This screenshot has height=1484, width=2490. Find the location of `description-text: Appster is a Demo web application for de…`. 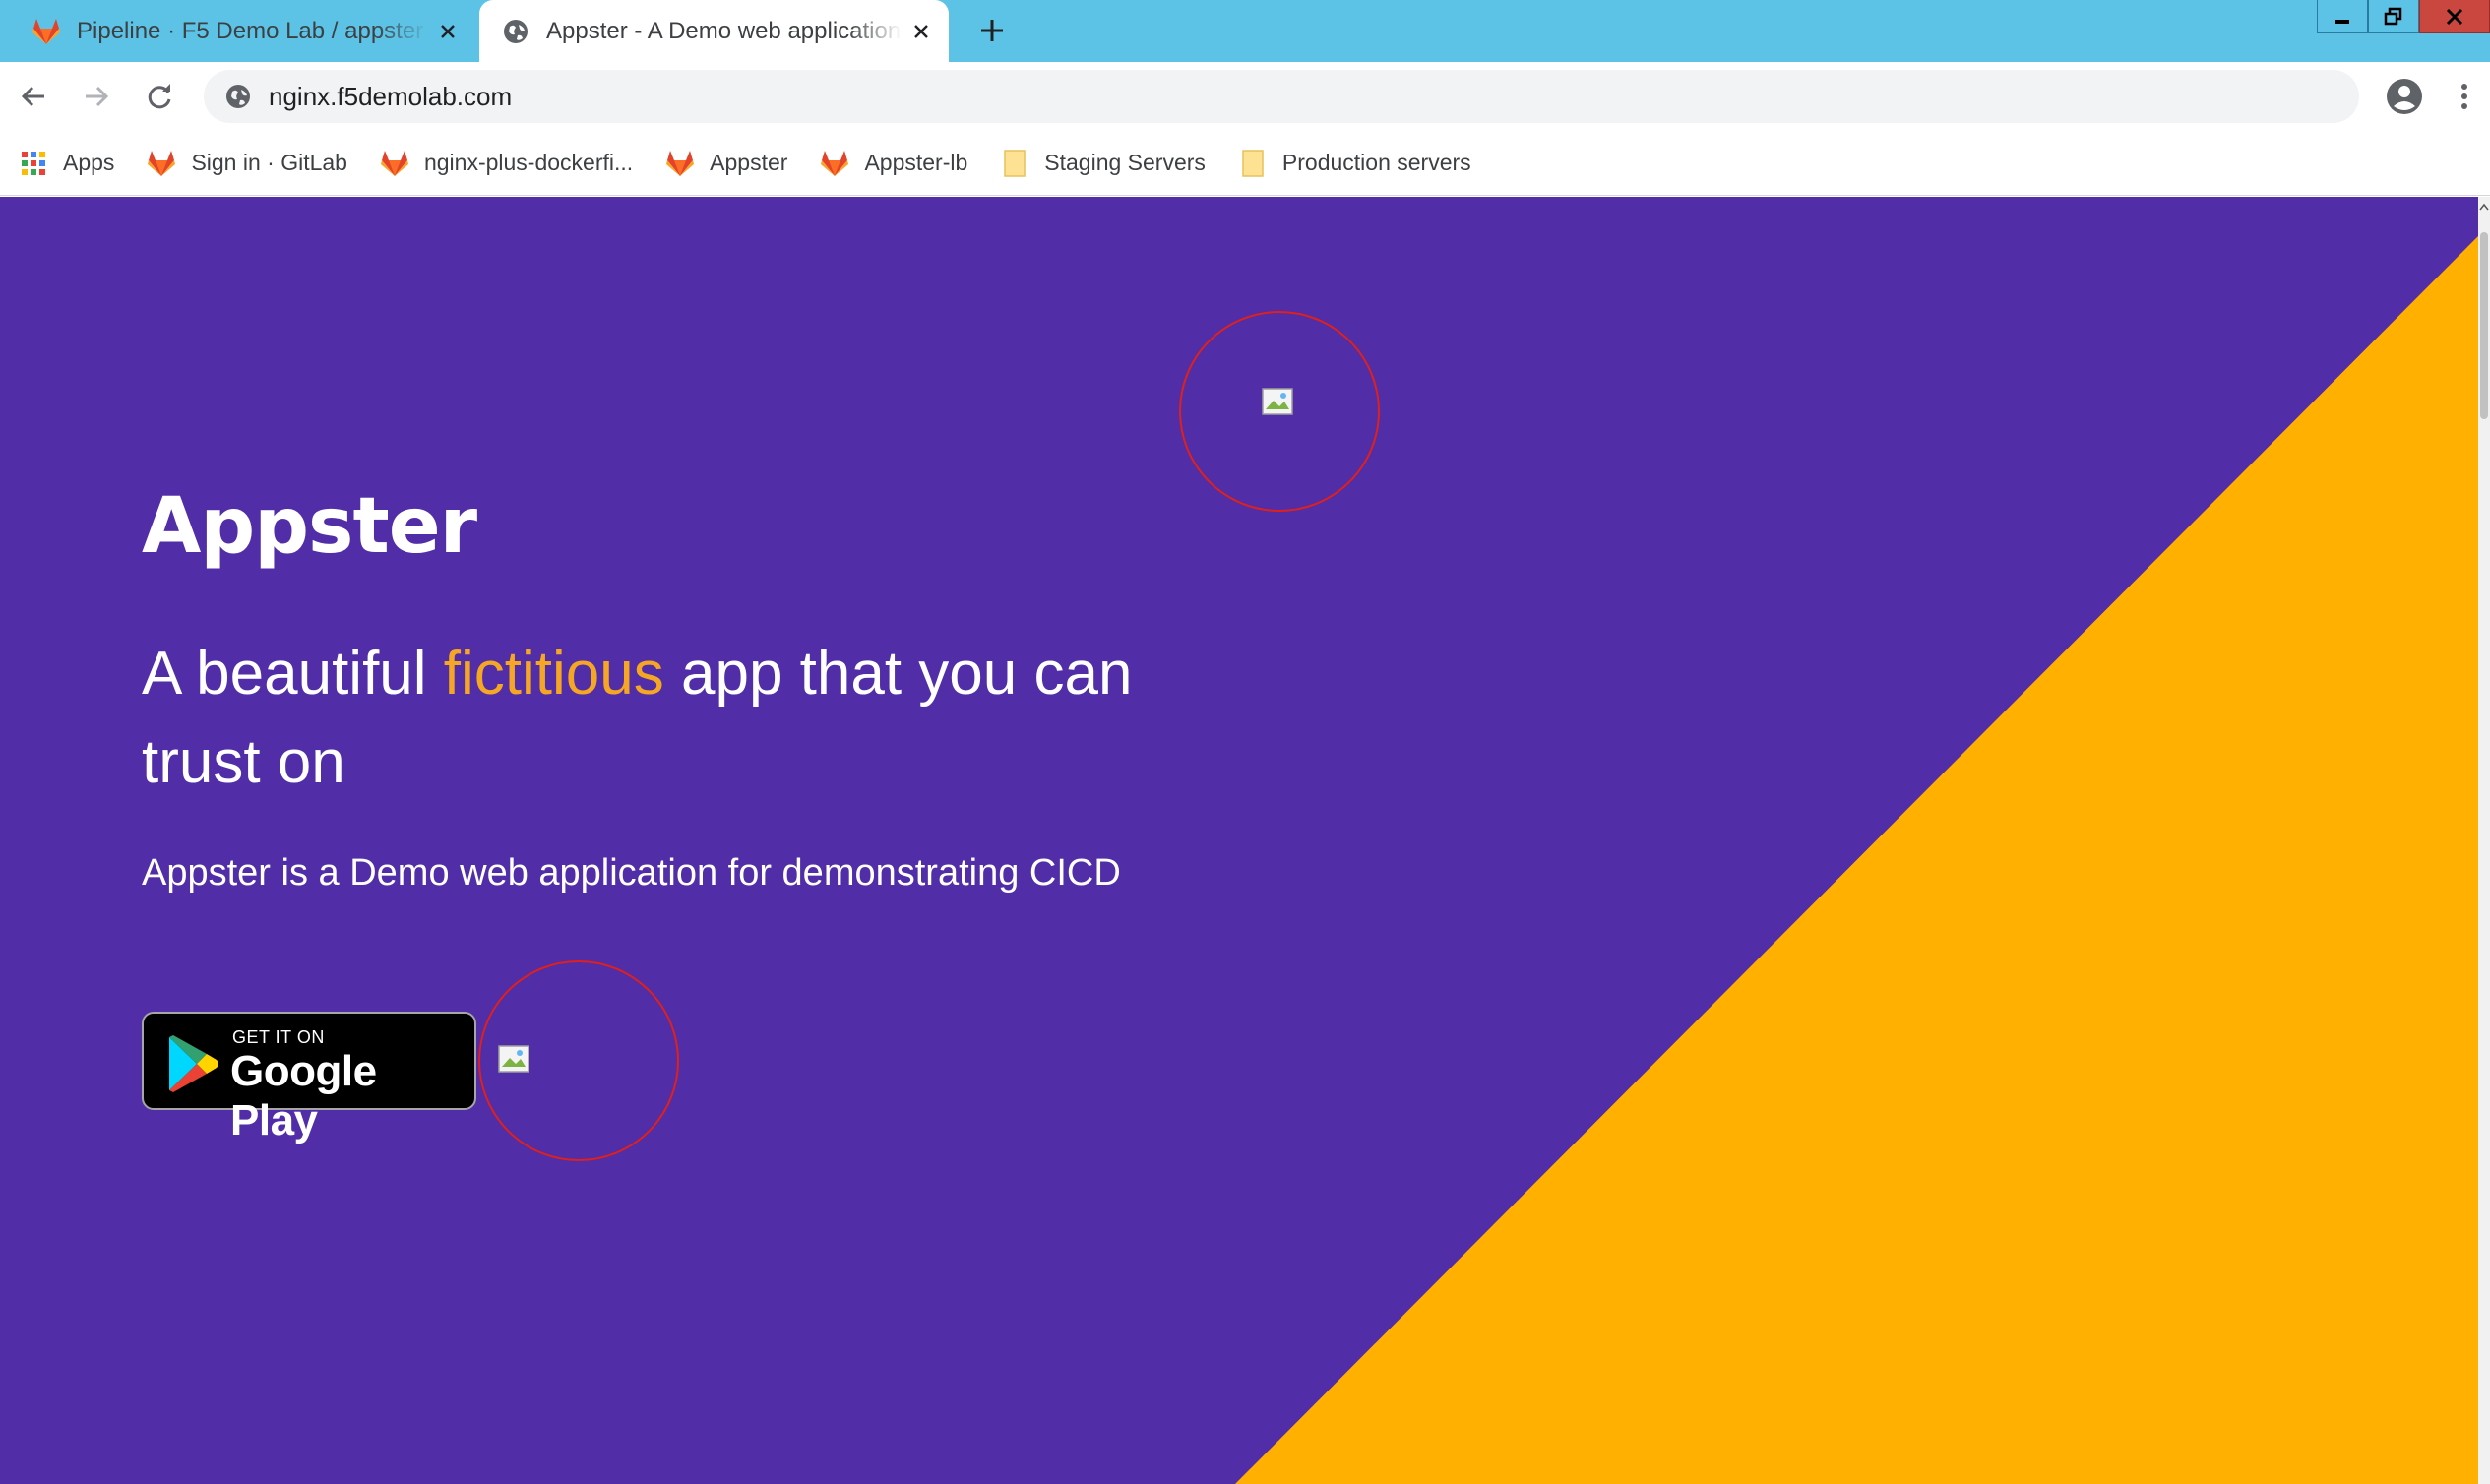

description-text: Appster is a Demo web application for de… is located at coordinates (631, 873).